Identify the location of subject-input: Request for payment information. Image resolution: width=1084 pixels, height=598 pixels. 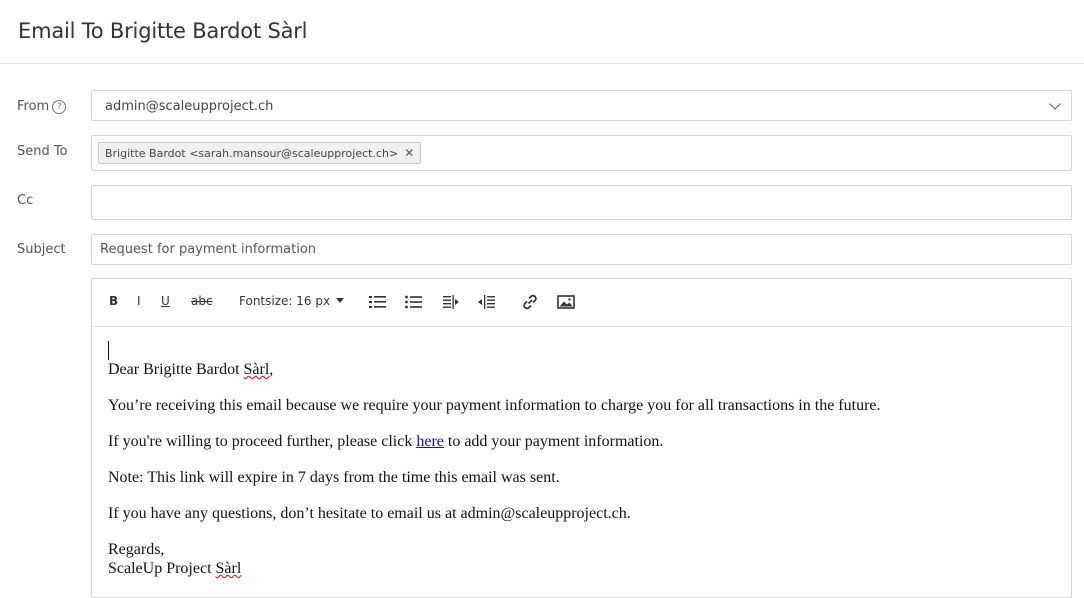
(581, 249).